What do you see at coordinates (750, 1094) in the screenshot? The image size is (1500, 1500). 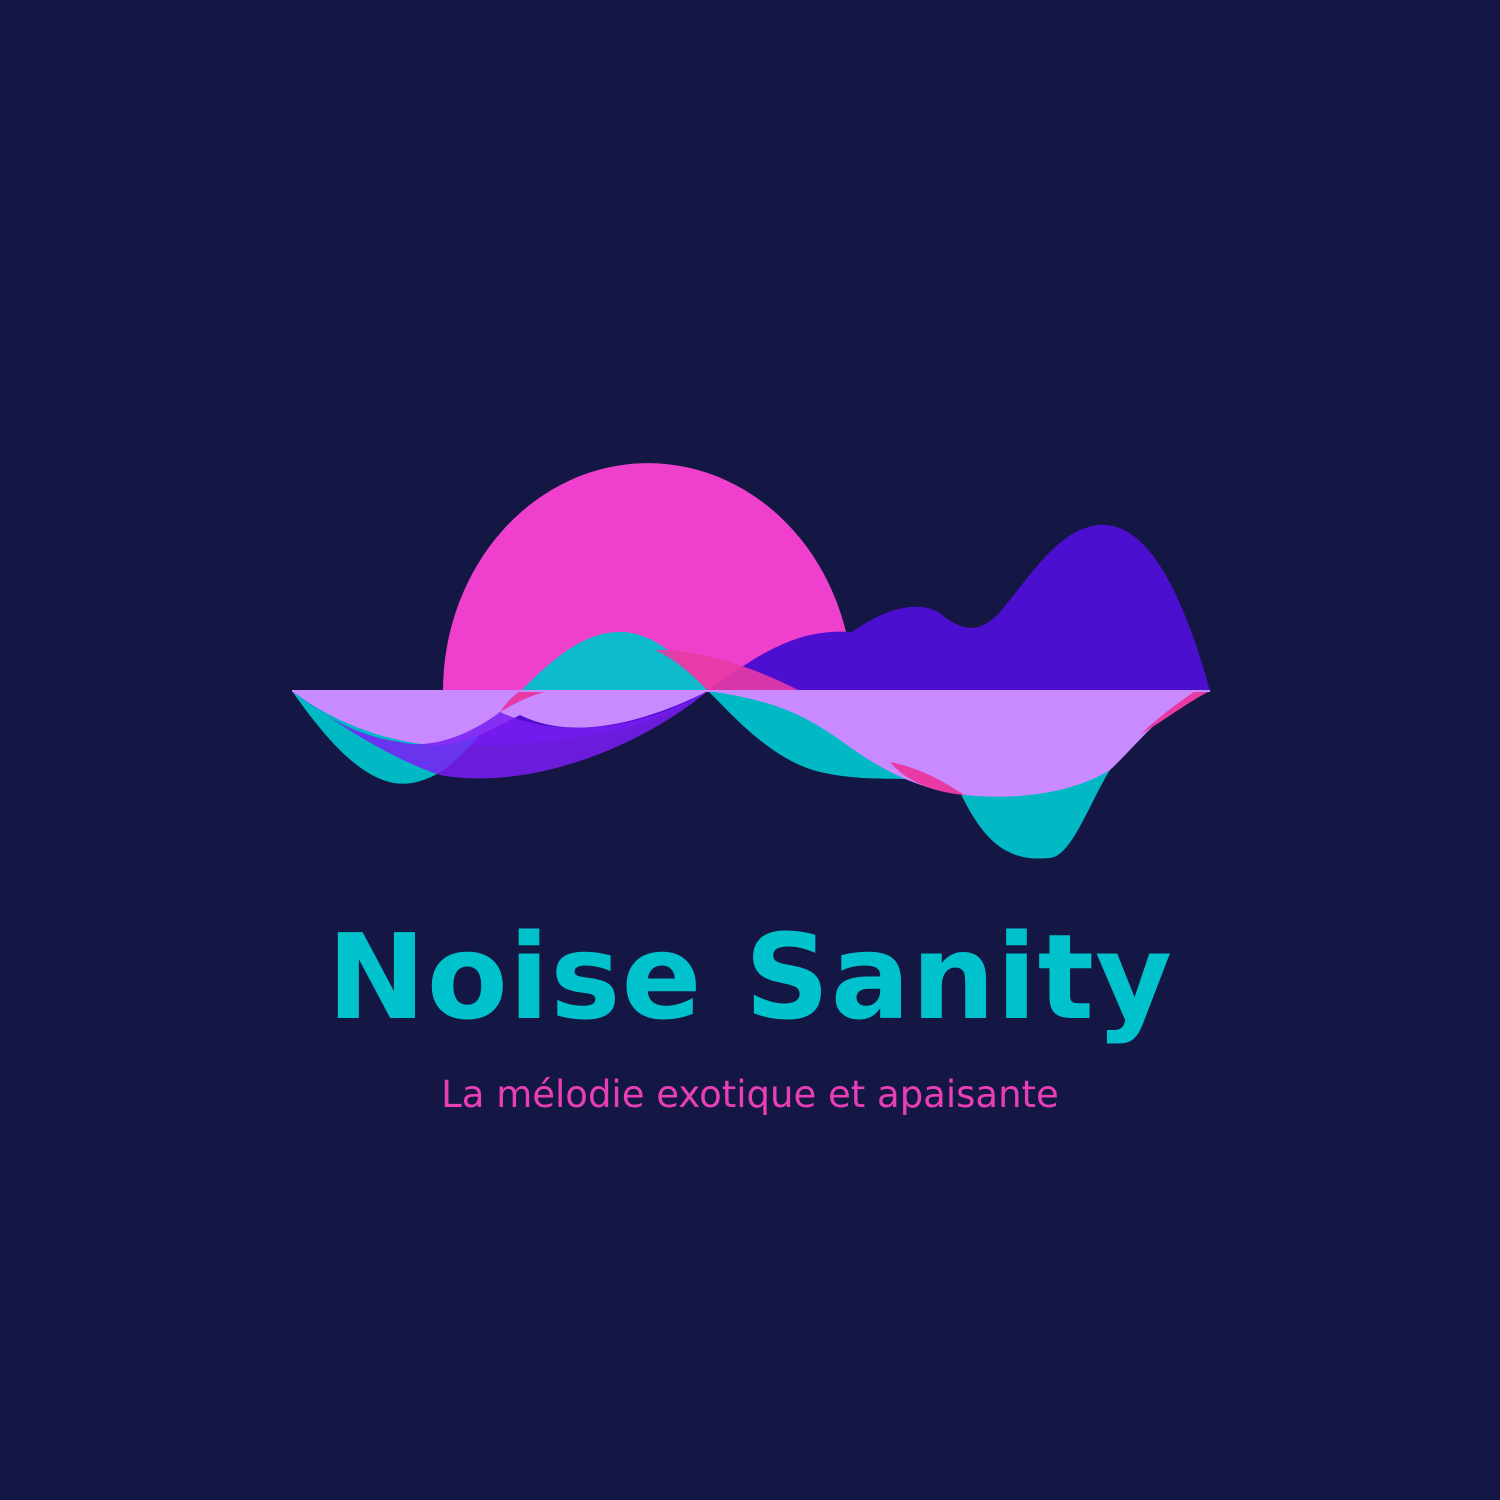 I see `brand-tagline: La mélodie exotique et apaisante` at bounding box center [750, 1094].